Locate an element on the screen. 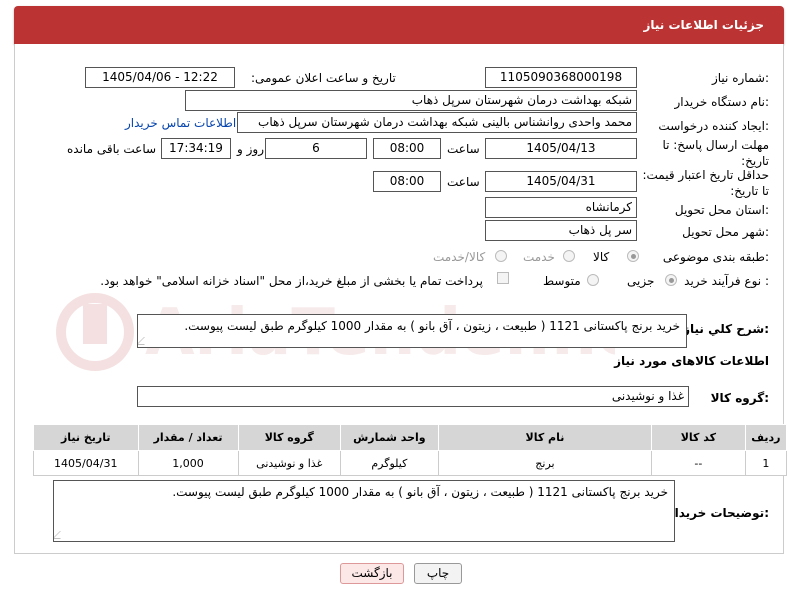 Image resolution: width=788 pixels, height=598 pixels. col-code: کد کالا is located at coordinates (698, 437).